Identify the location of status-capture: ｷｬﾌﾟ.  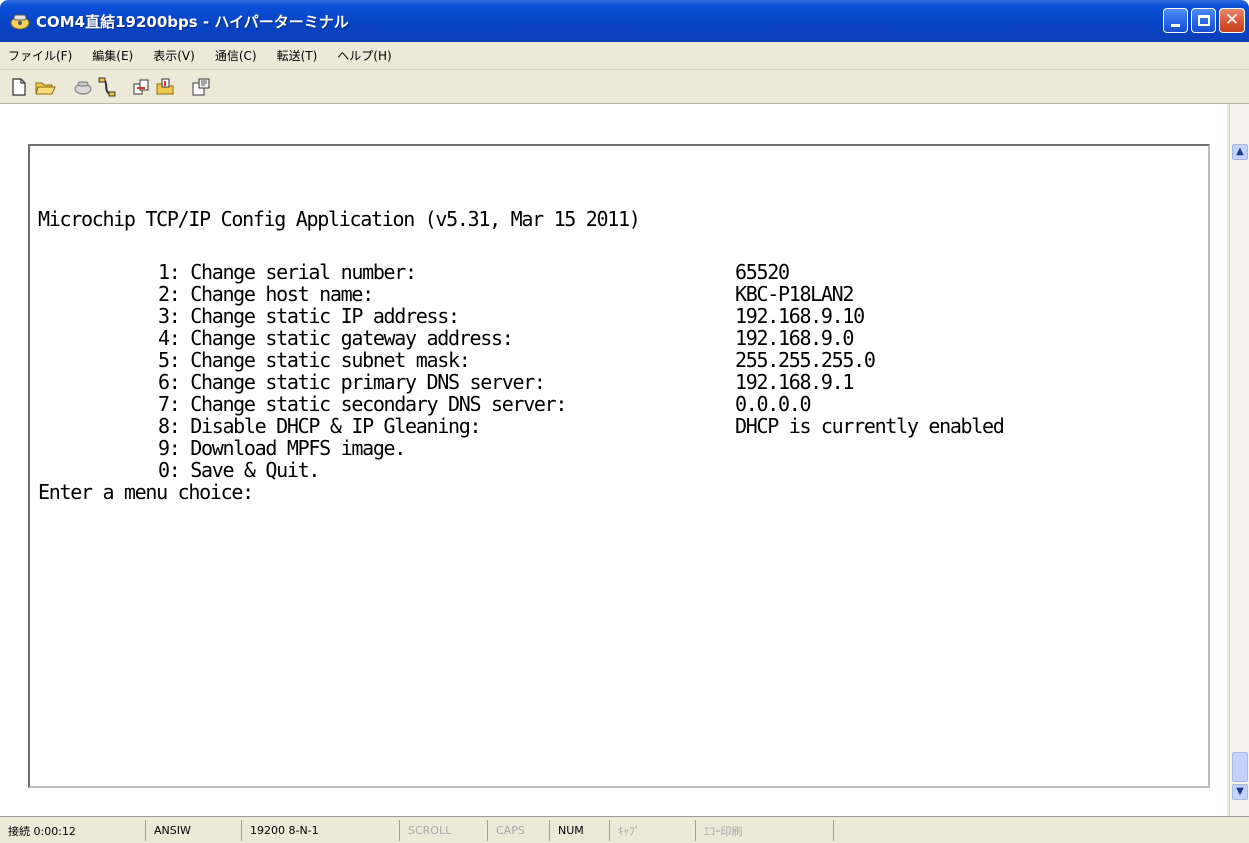
(653, 830).